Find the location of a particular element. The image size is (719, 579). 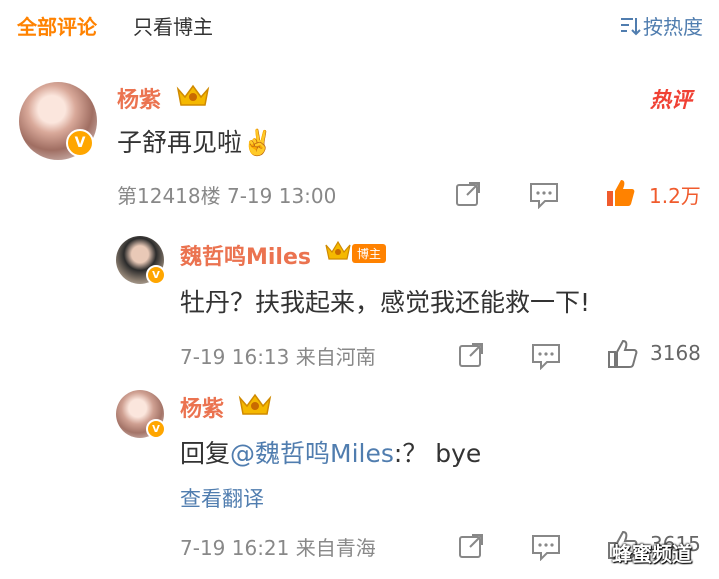

watermark: 蜂蜜频道 is located at coordinates (652, 554).